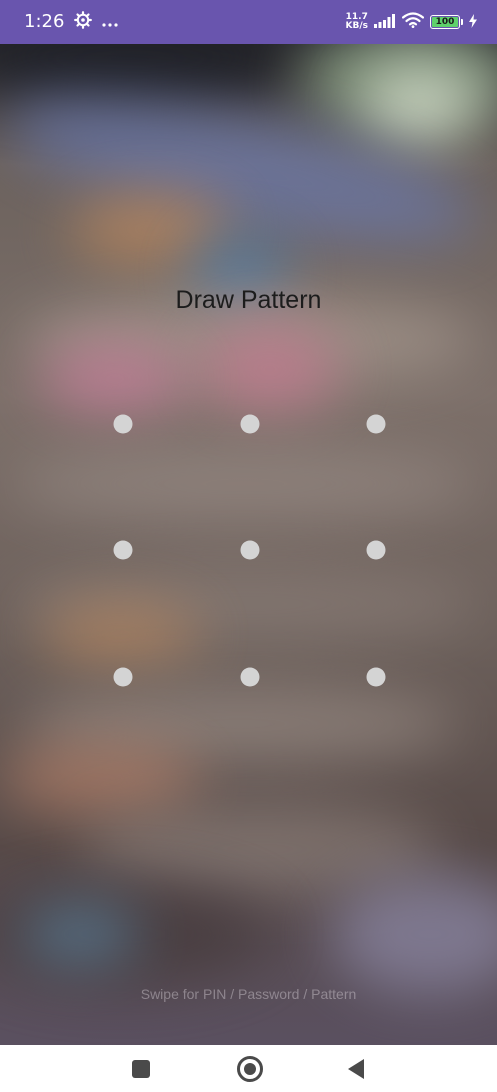 The image size is (497, 1092). What do you see at coordinates (248, 300) in the screenshot?
I see `draw-pattern-title: Draw Pattern` at bounding box center [248, 300].